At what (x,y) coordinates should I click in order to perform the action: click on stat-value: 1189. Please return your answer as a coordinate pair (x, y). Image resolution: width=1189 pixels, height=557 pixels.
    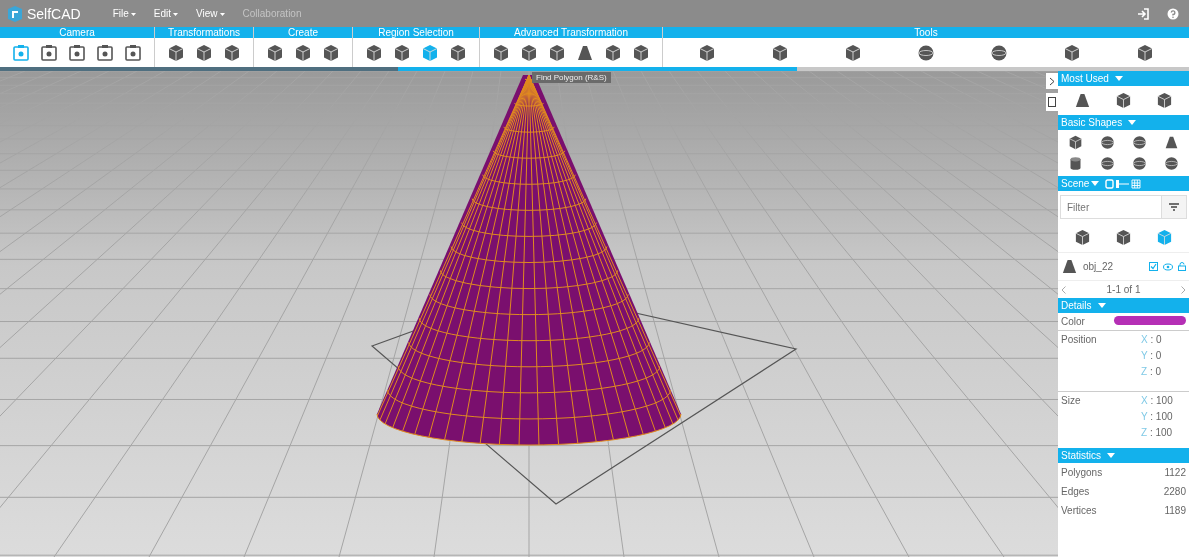
    Looking at the image, I should click on (1175, 510).